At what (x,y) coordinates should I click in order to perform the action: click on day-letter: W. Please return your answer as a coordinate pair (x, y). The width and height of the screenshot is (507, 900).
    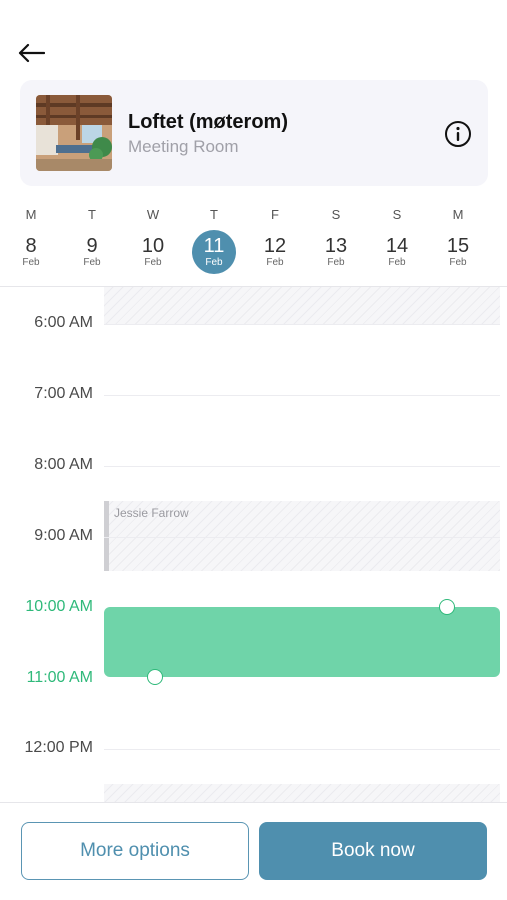
    Looking at the image, I should click on (153, 214).